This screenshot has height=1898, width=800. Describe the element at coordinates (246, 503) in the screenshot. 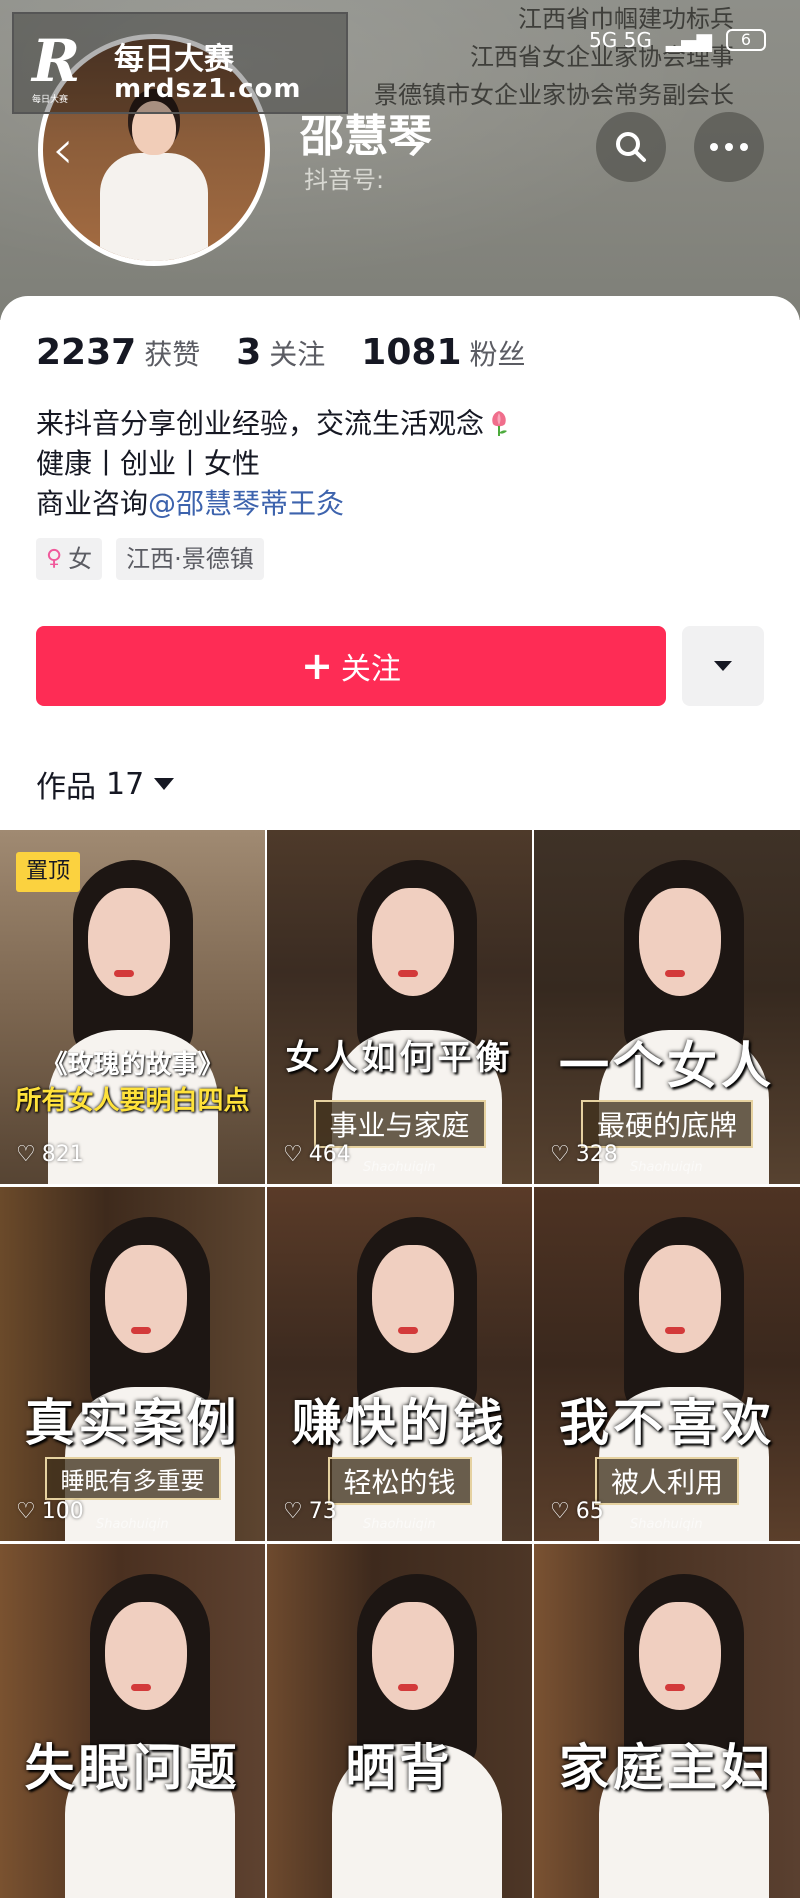

I see `bio-mention-link: @邵慧琴蒂王灸` at that location.